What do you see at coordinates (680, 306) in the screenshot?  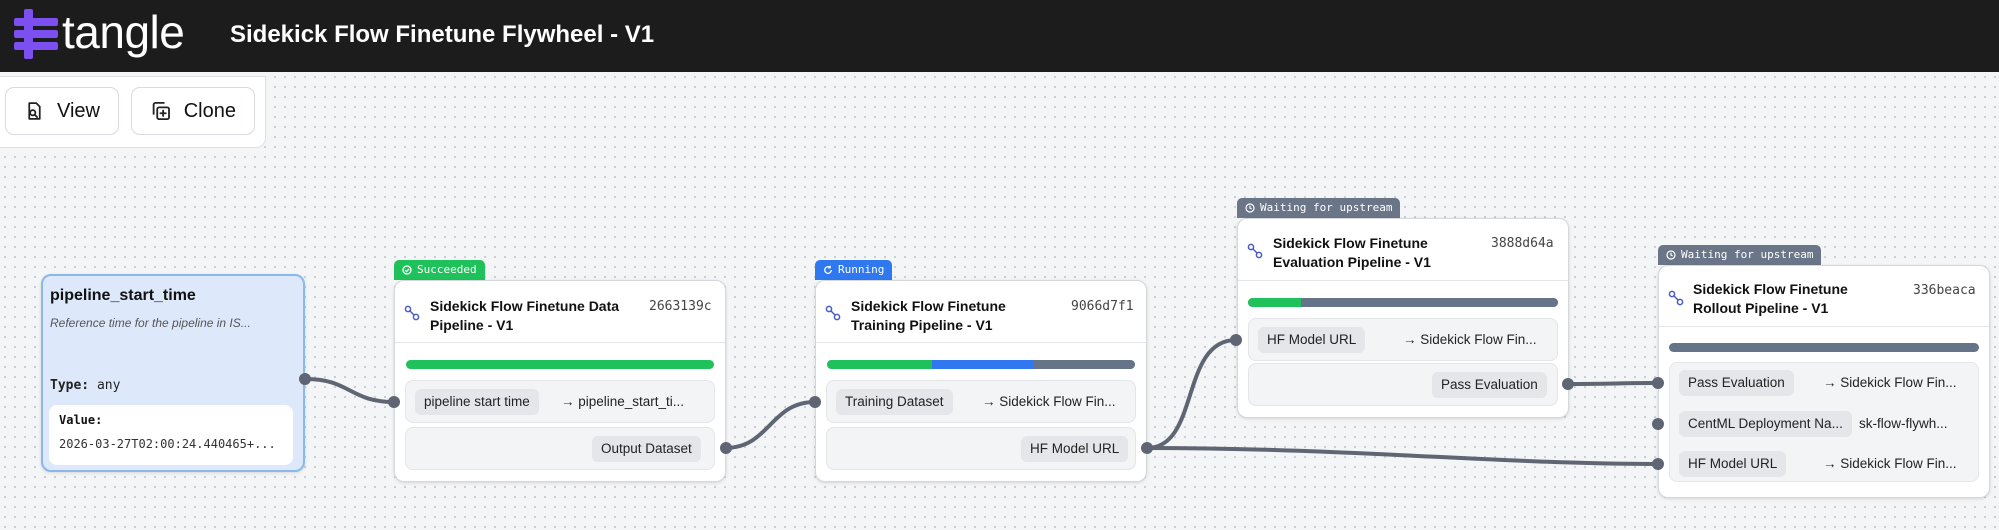 I see `node-hash: 2663139c` at bounding box center [680, 306].